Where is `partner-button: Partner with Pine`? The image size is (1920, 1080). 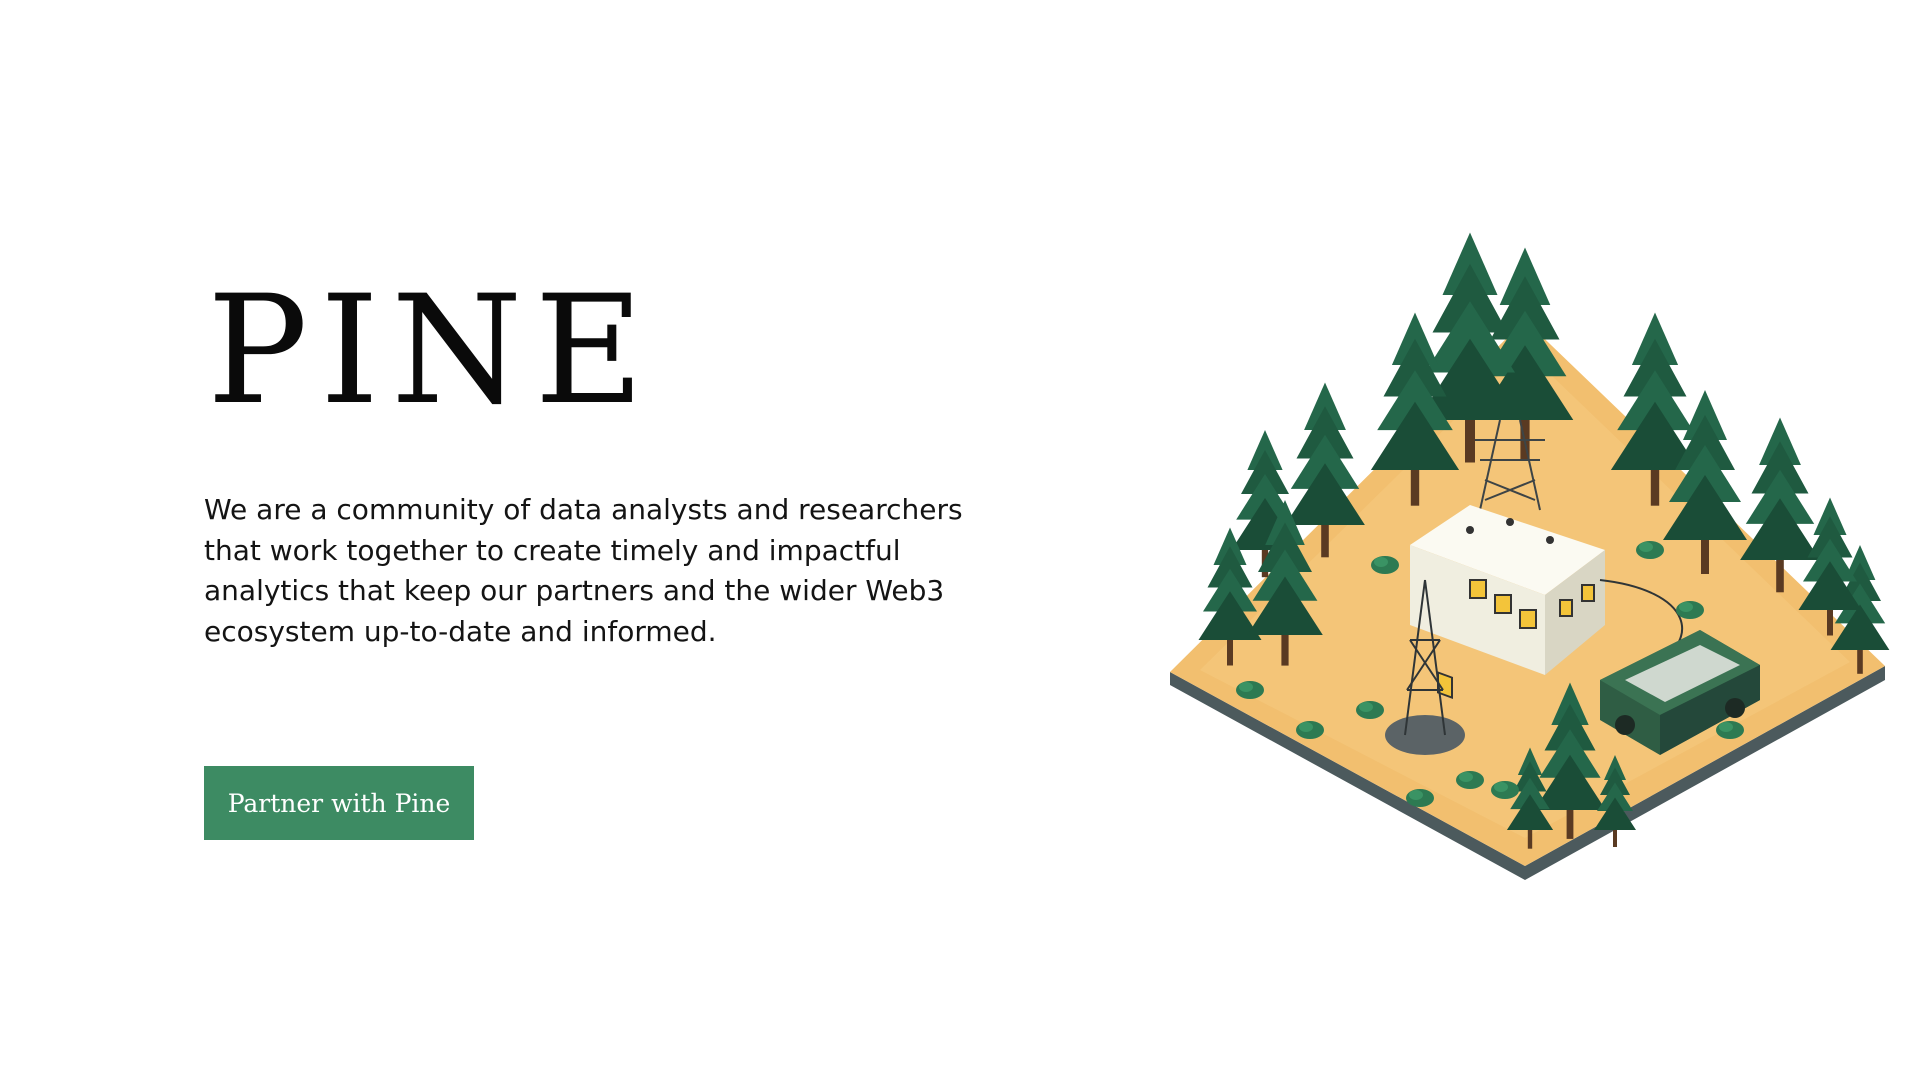 partner-button: Partner with Pine is located at coordinates (339, 803).